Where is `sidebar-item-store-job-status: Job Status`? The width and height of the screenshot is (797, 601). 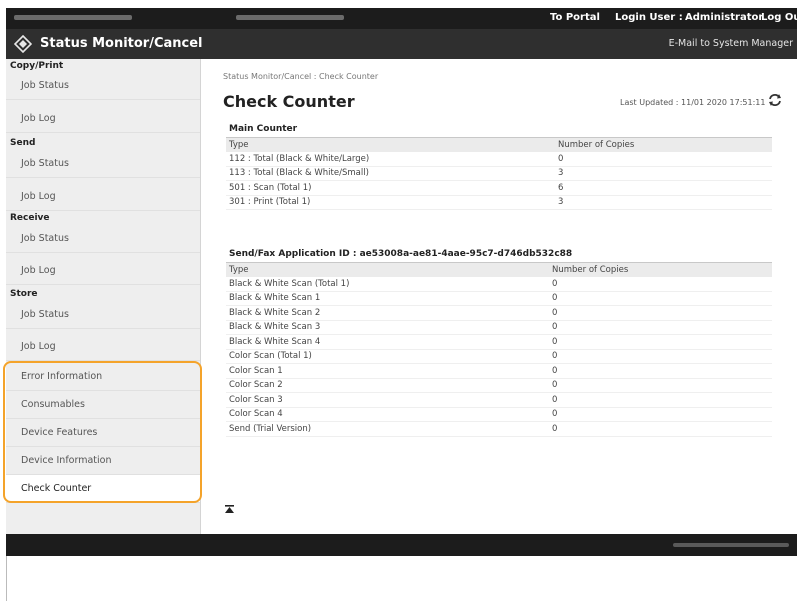
sidebar-item-store-job-status: Job Status is located at coordinates (103, 315).